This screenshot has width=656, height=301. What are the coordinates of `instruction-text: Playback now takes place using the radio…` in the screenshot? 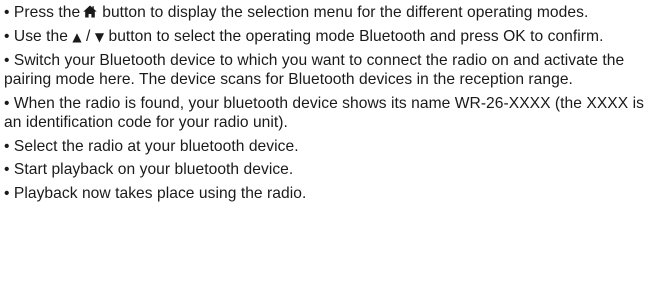 It's located at (158, 193).